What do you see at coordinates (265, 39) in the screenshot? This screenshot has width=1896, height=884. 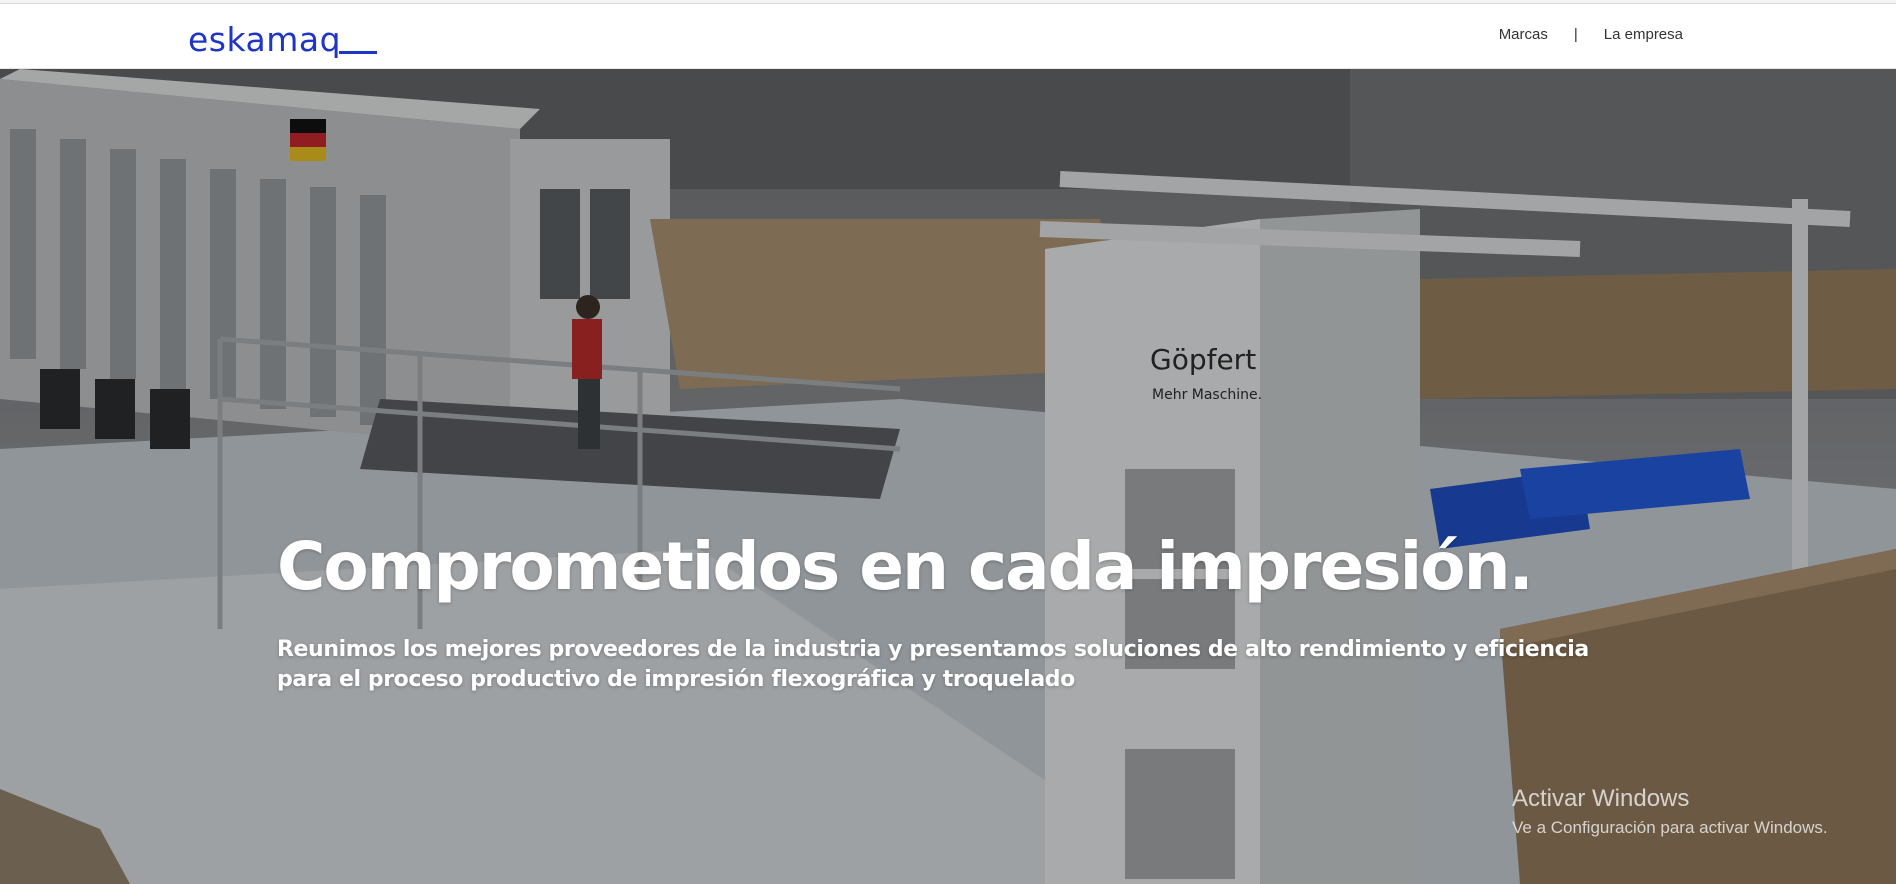 I see `logo-text: eskamaq` at bounding box center [265, 39].